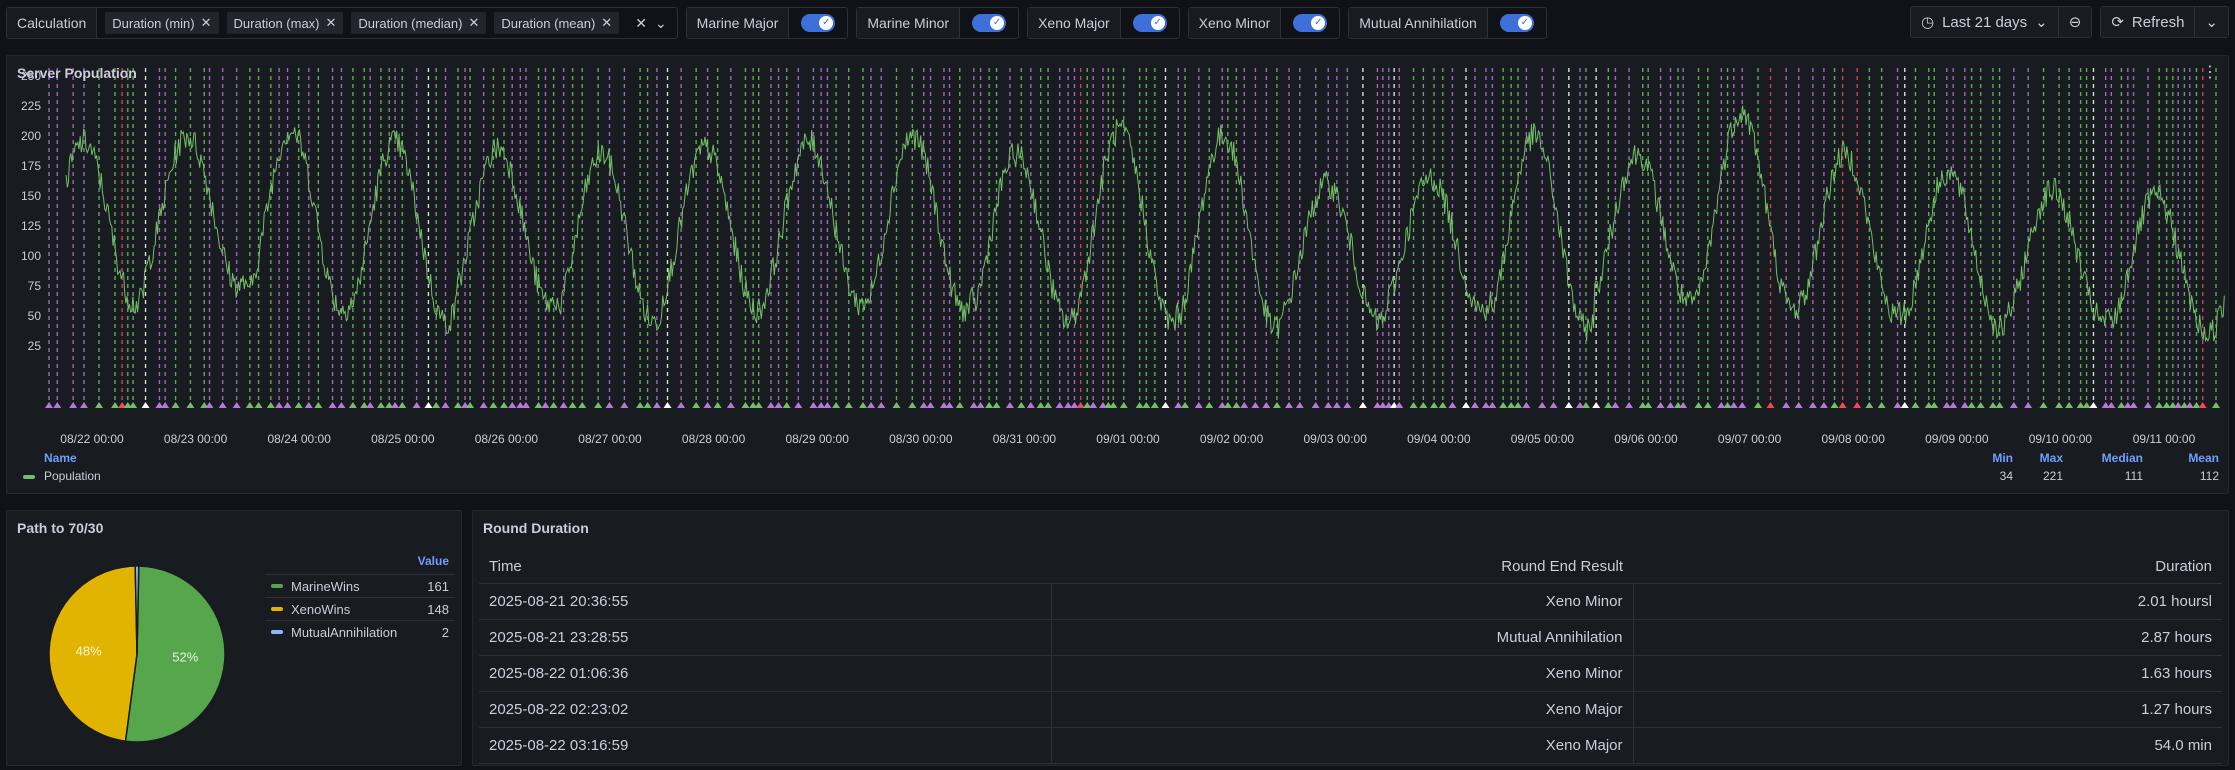  What do you see at coordinates (2043, 458) in the screenshot?
I see `legend-max-header: Max` at bounding box center [2043, 458].